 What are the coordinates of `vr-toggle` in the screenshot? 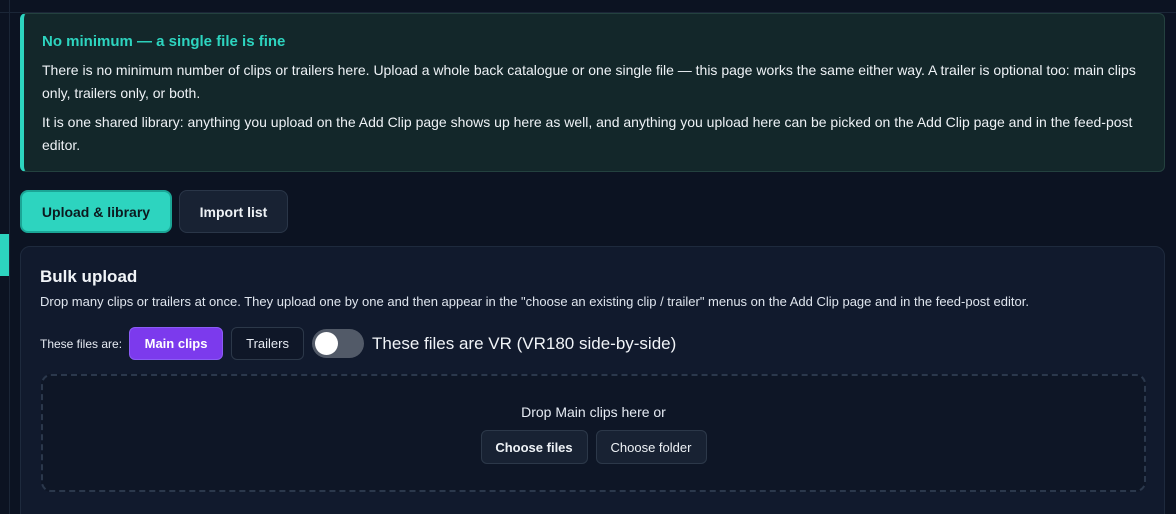 It's located at (338, 343).